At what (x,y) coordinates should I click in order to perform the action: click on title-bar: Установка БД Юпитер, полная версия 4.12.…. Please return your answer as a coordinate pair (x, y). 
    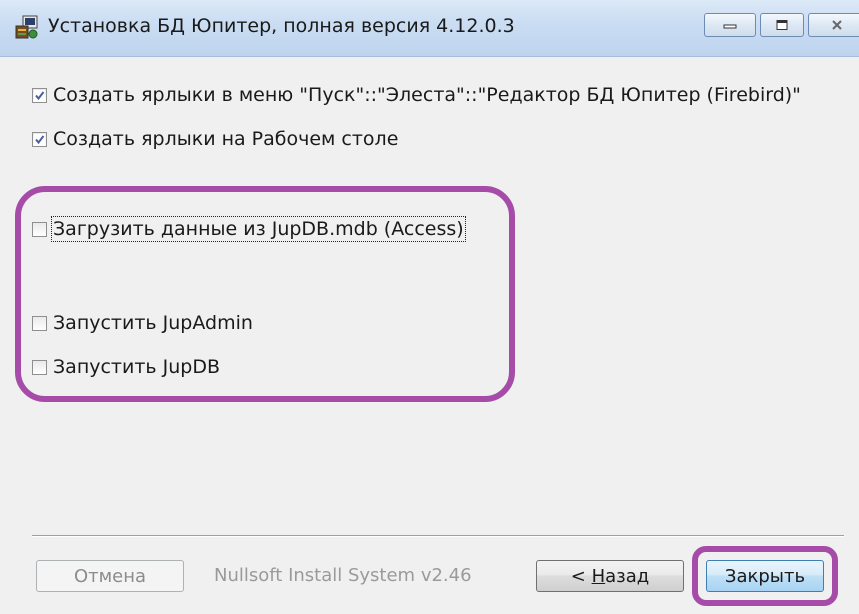
    Looking at the image, I should click on (429, 28).